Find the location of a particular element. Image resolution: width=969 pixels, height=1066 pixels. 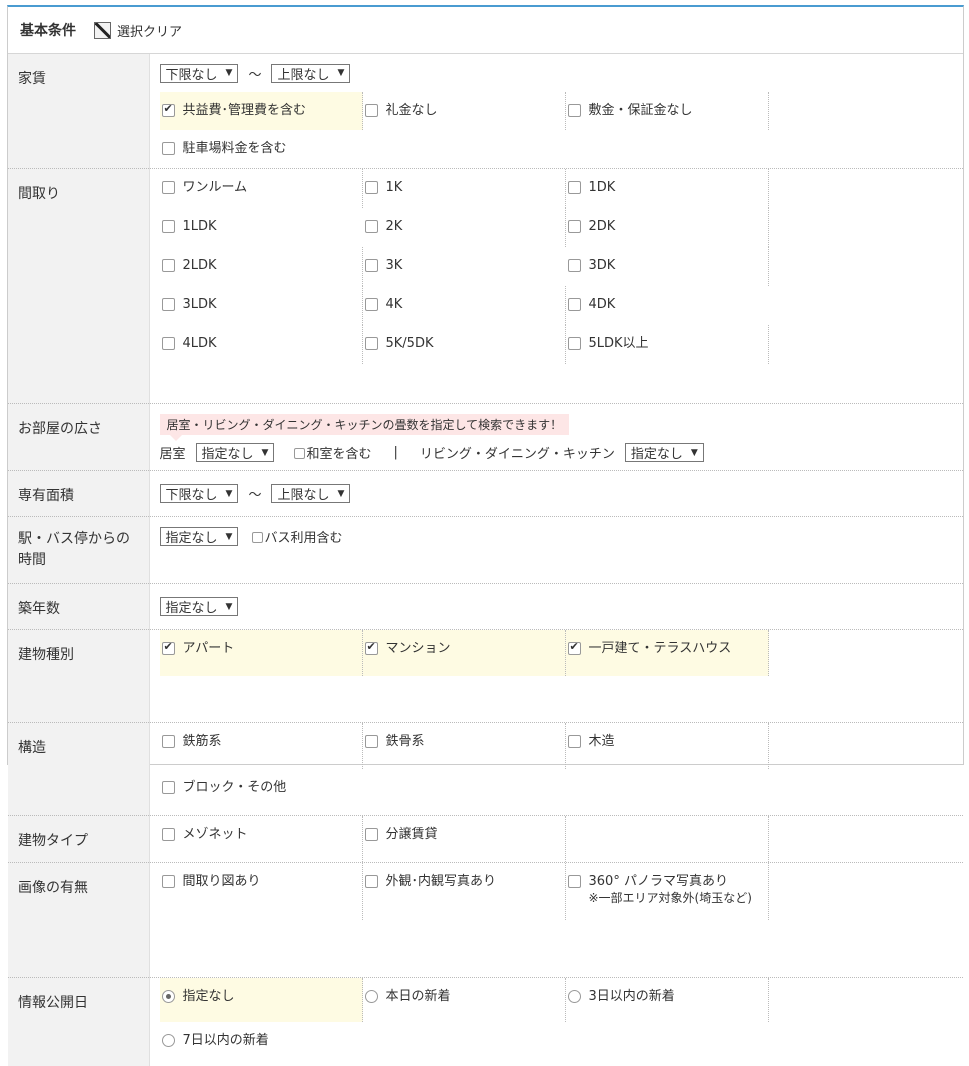

option-text: 1K is located at coordinates (394, 187).